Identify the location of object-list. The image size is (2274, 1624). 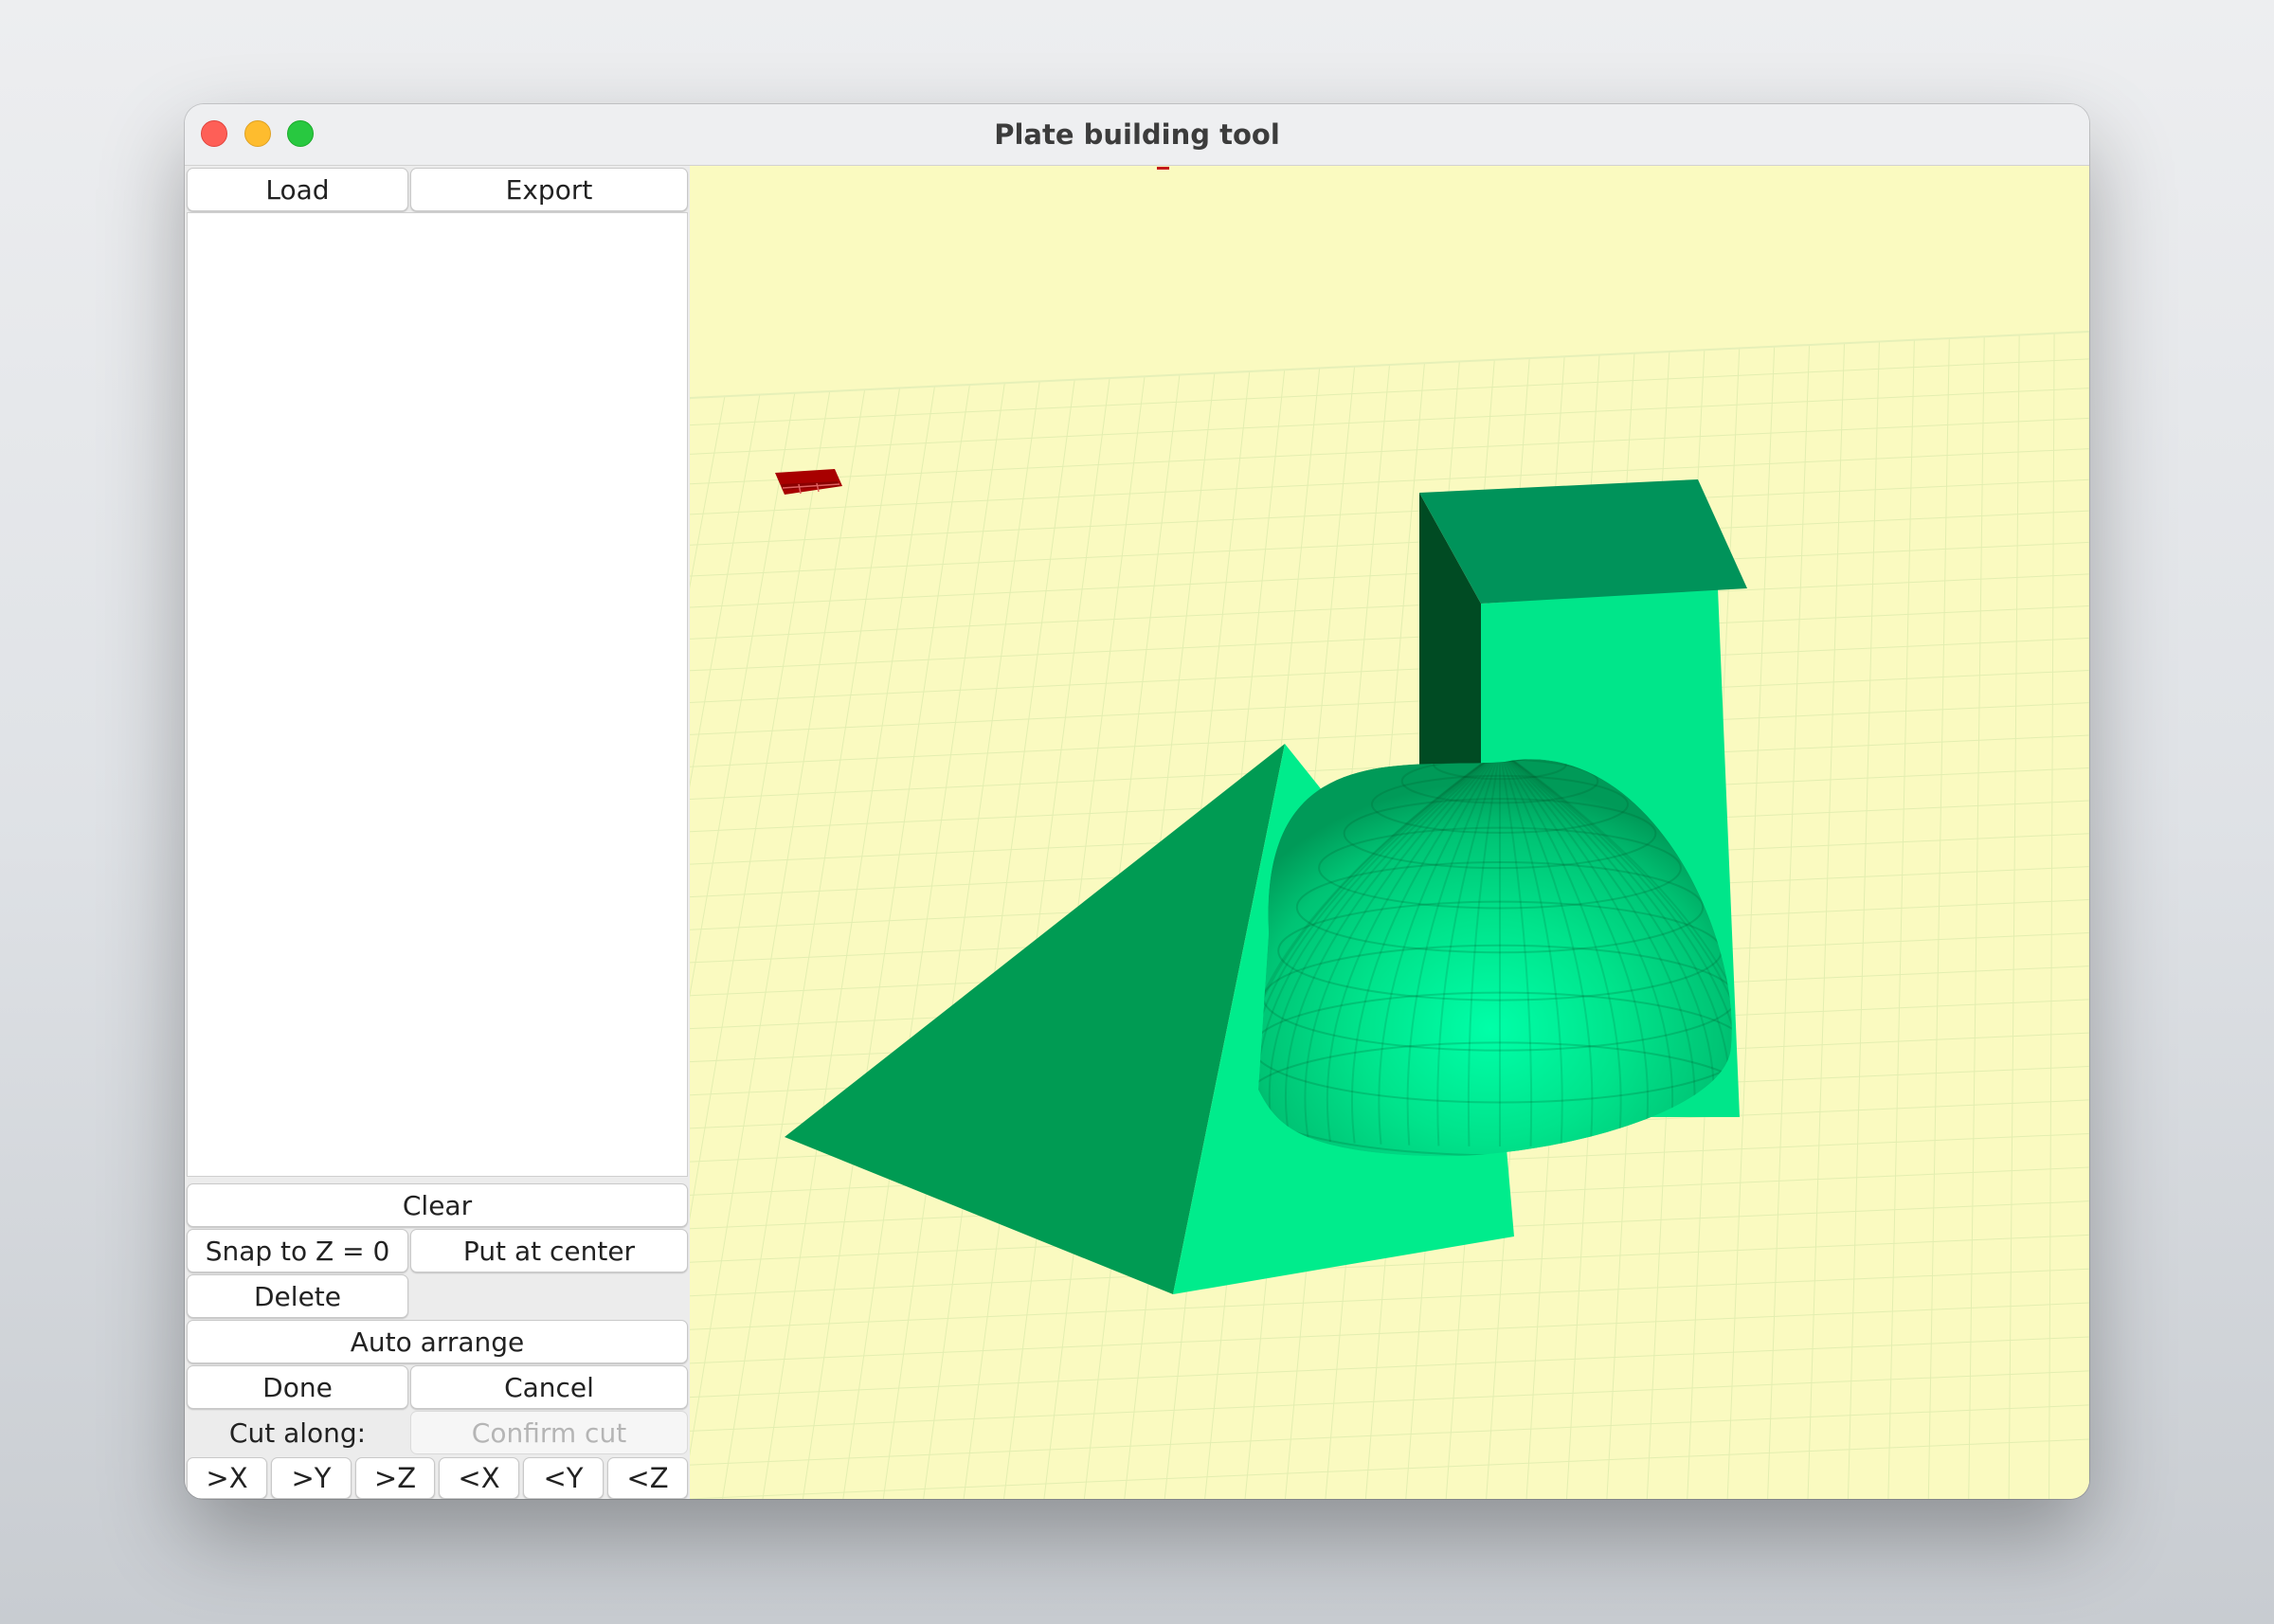
(437, 694).